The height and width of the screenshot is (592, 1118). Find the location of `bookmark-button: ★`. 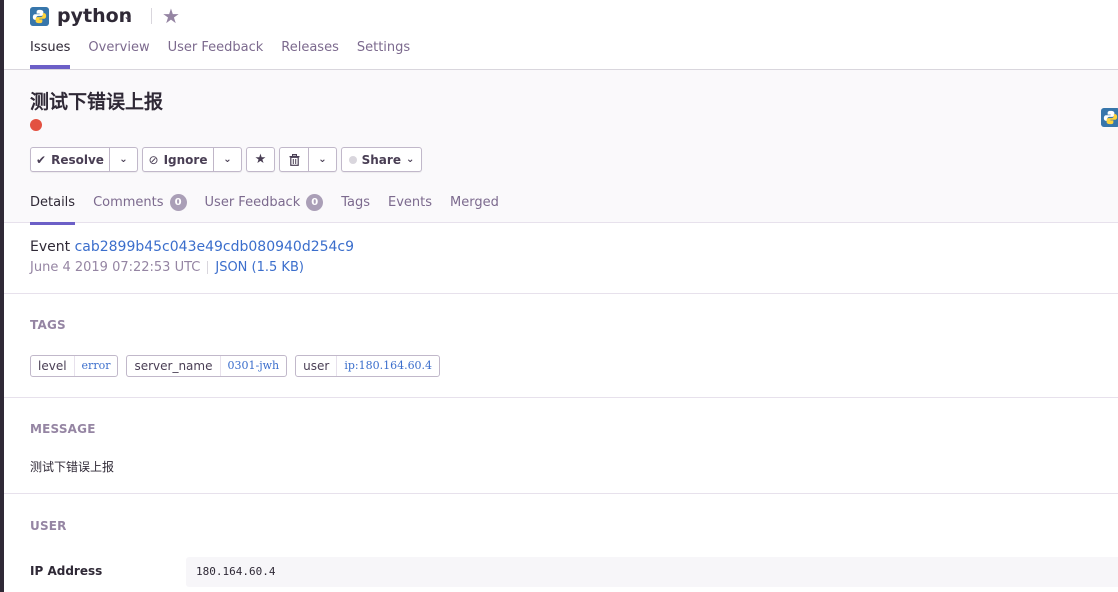

bookmark-button: ★ is located at coordinates (260, 159).